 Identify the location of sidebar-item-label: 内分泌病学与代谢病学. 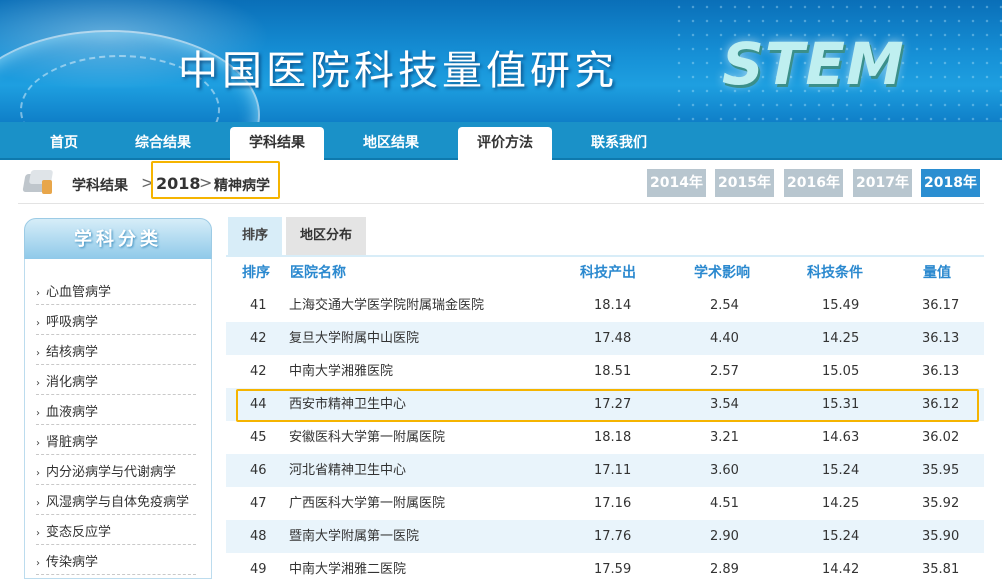
(111, 472).